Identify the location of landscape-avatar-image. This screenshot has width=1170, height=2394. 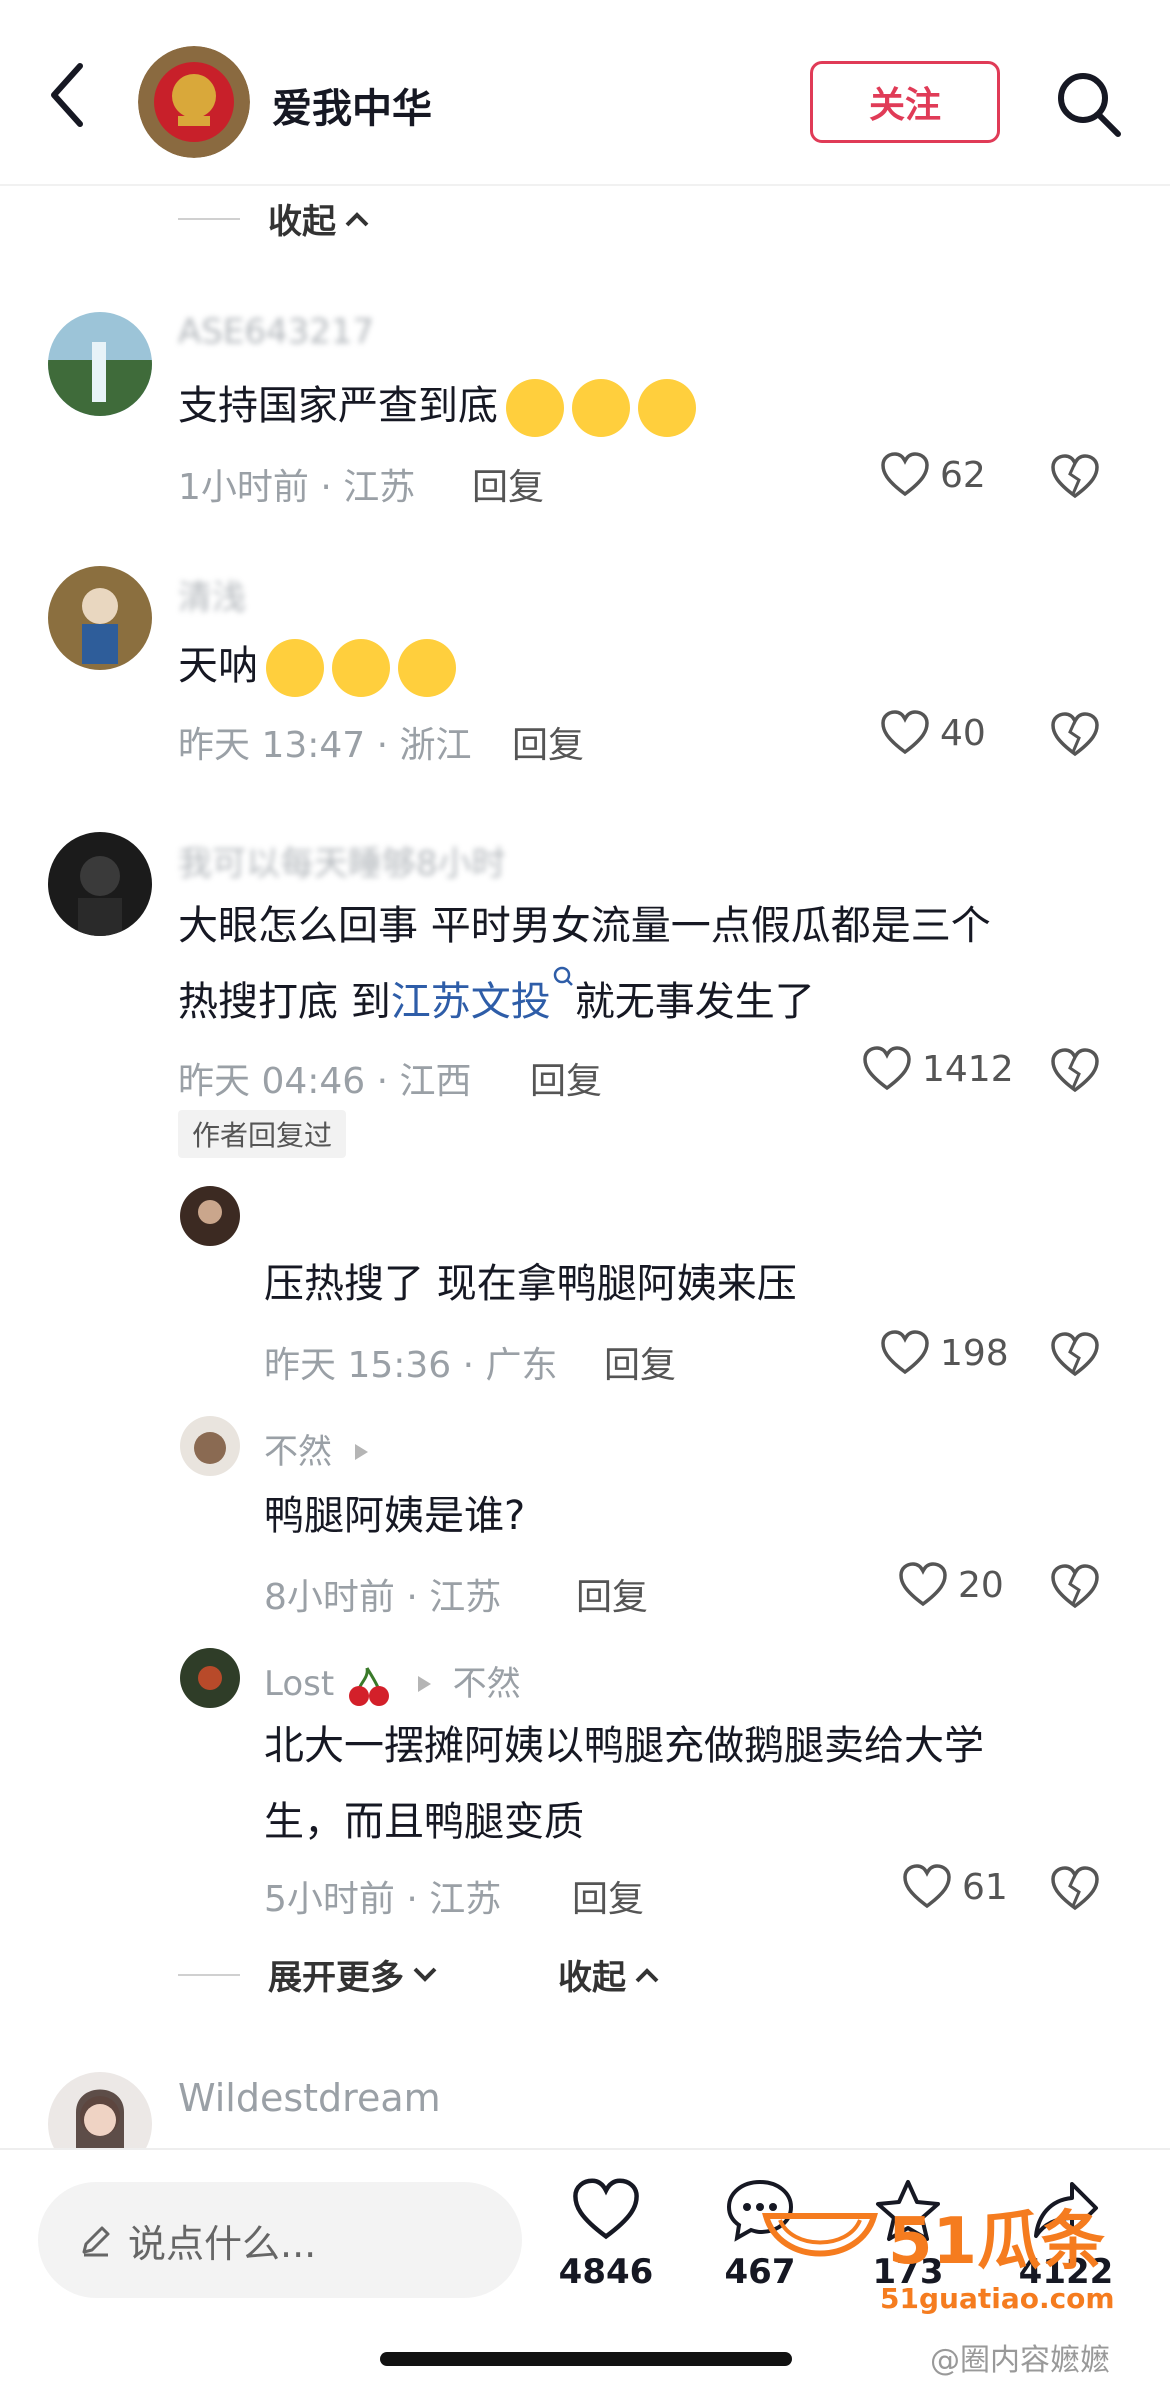
(100, 364).